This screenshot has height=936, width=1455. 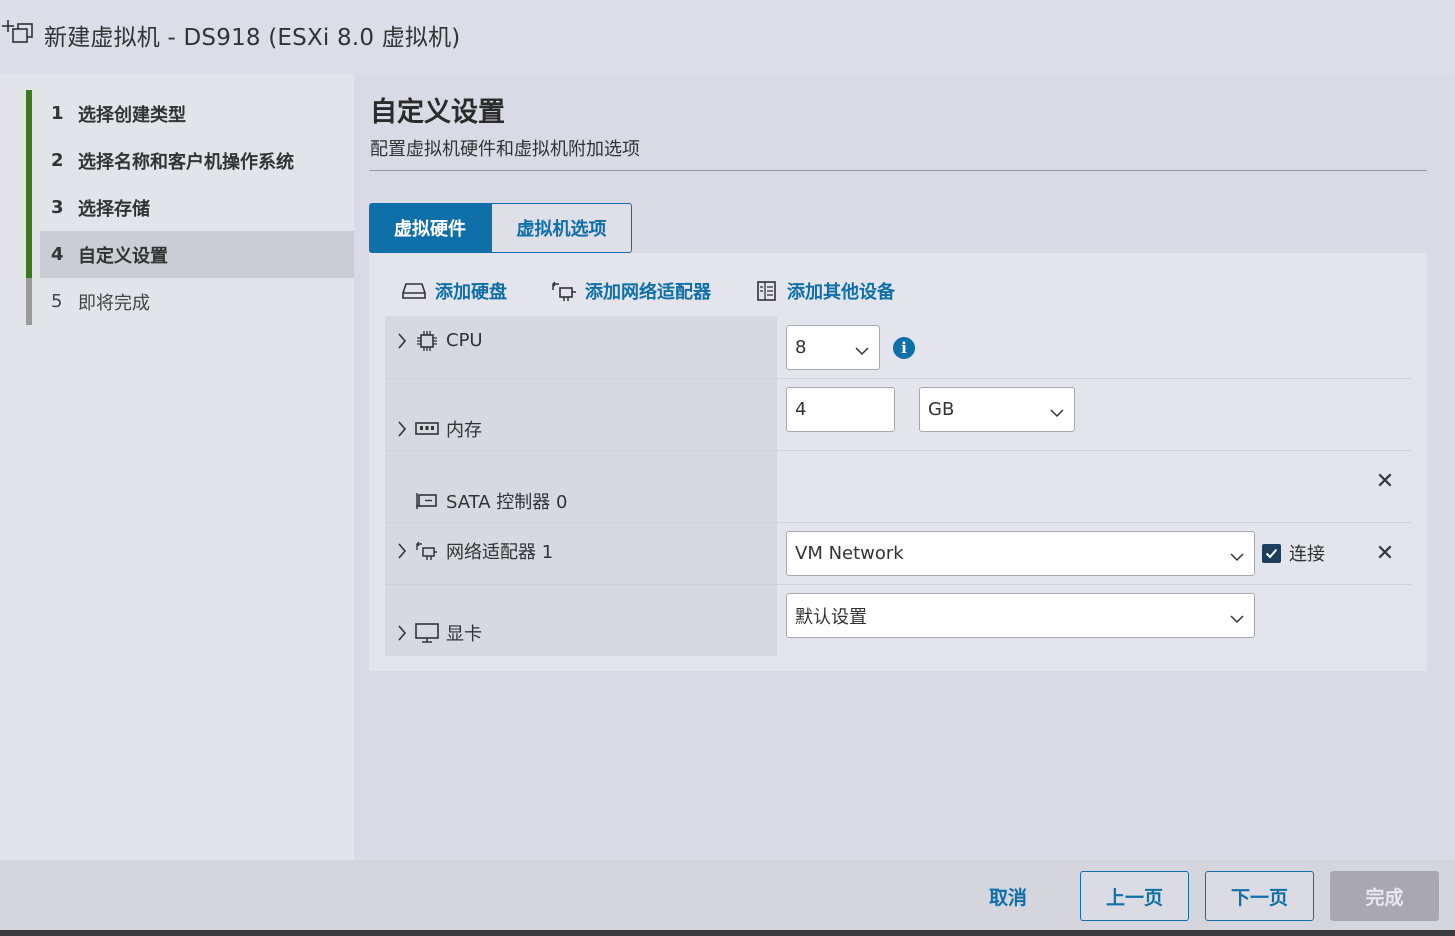 I want to click on checkmark-icon, so click(x=1271, y=553).